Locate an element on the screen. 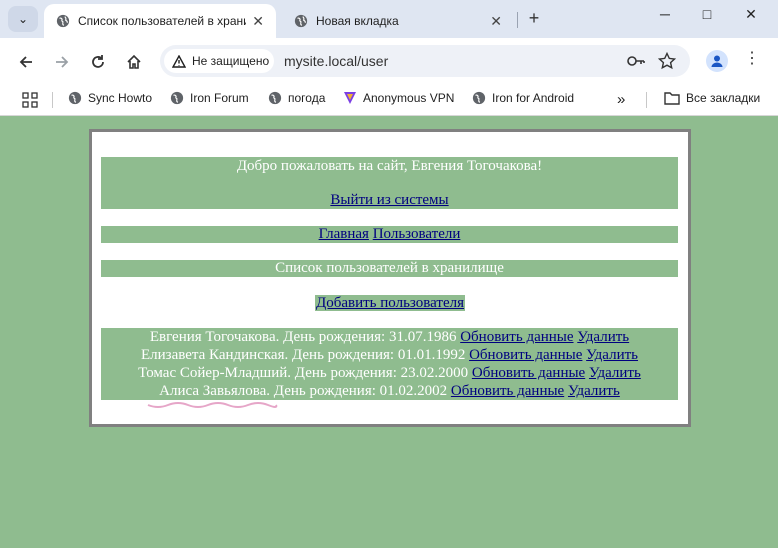  window-close-button: ✕ is located at coordinates (751, 14).